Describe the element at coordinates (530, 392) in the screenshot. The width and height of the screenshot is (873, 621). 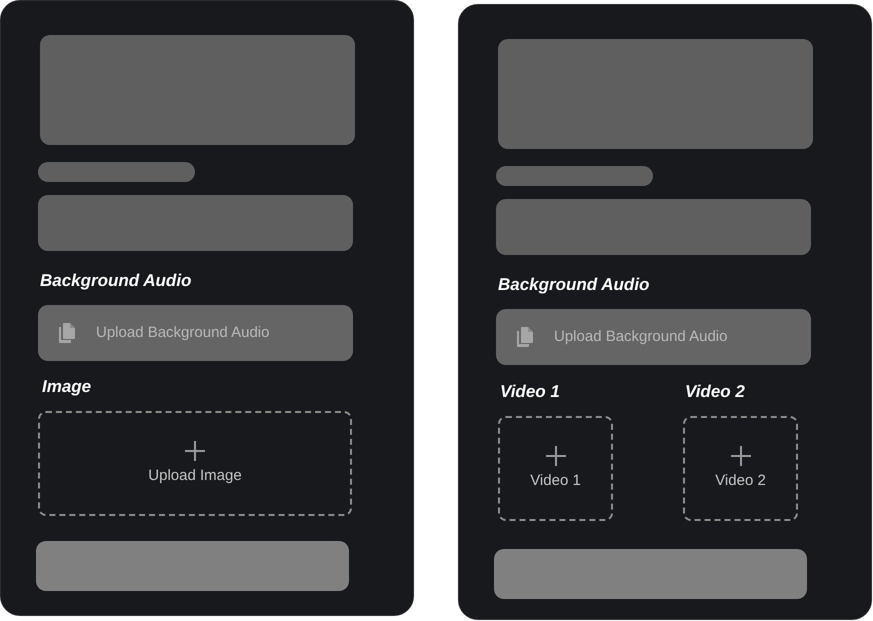
I see `section-label: Video 1` at that location.